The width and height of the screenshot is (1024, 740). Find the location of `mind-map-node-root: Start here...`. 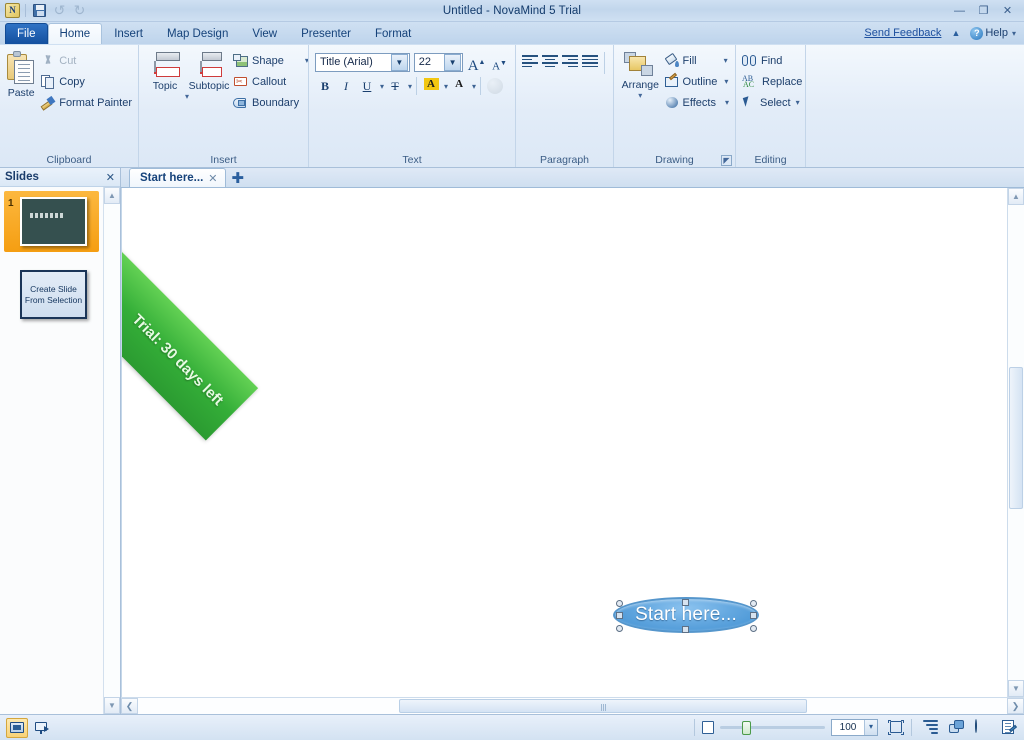

mind-map-node-root: Start here... is located at coordinates (686, 615).